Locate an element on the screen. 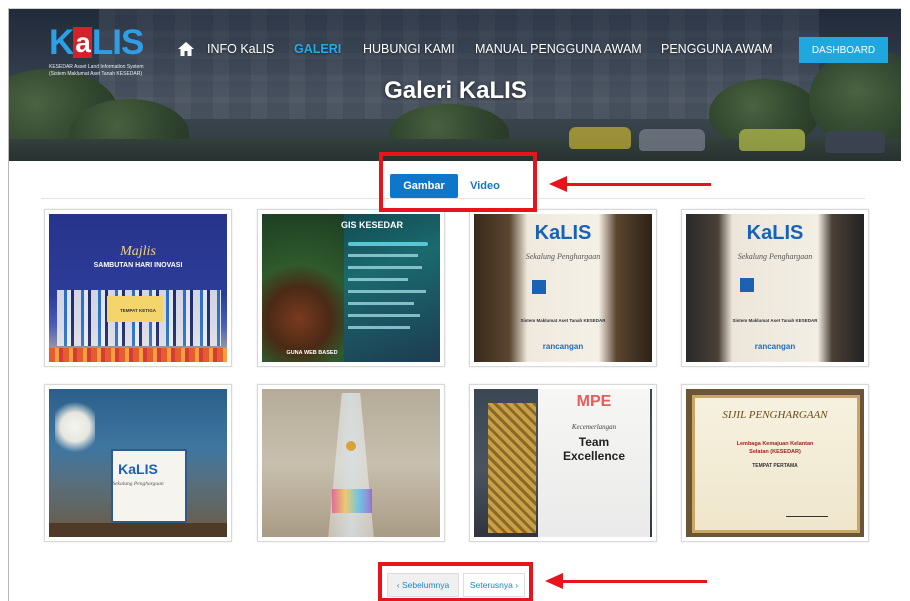 The width and height of the screenshot is (910, 601). thumb-8-org2: Selatan (KESEDAR) is located at coordinates (775, 452).